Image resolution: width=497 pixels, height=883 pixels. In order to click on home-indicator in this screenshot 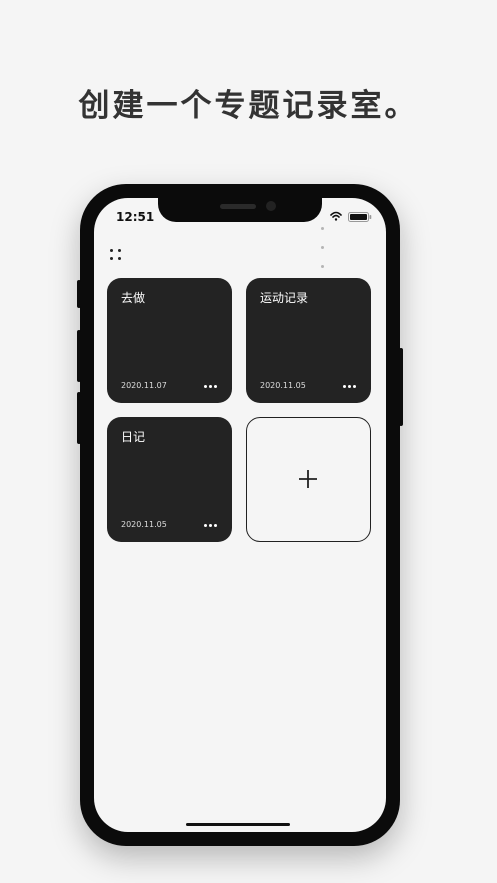, I will do `click(238, 824)`.